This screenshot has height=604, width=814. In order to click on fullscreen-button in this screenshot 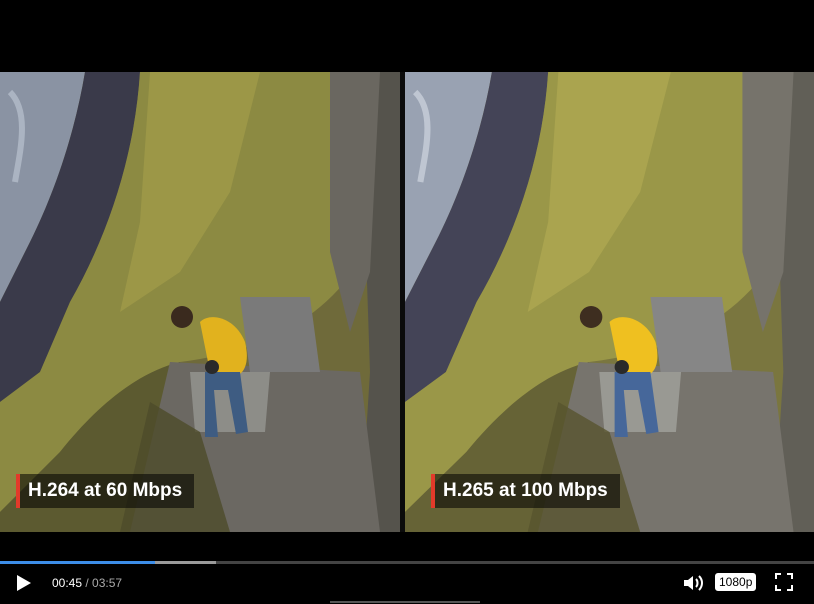, I will do `click(784, 582)`.